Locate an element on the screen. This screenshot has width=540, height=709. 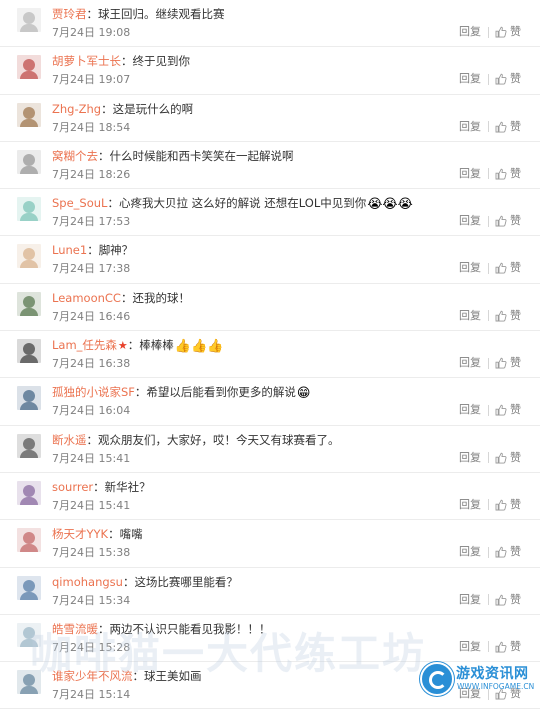
comment-username: 孤独的小说家SF is located at coordinates (93, 392).